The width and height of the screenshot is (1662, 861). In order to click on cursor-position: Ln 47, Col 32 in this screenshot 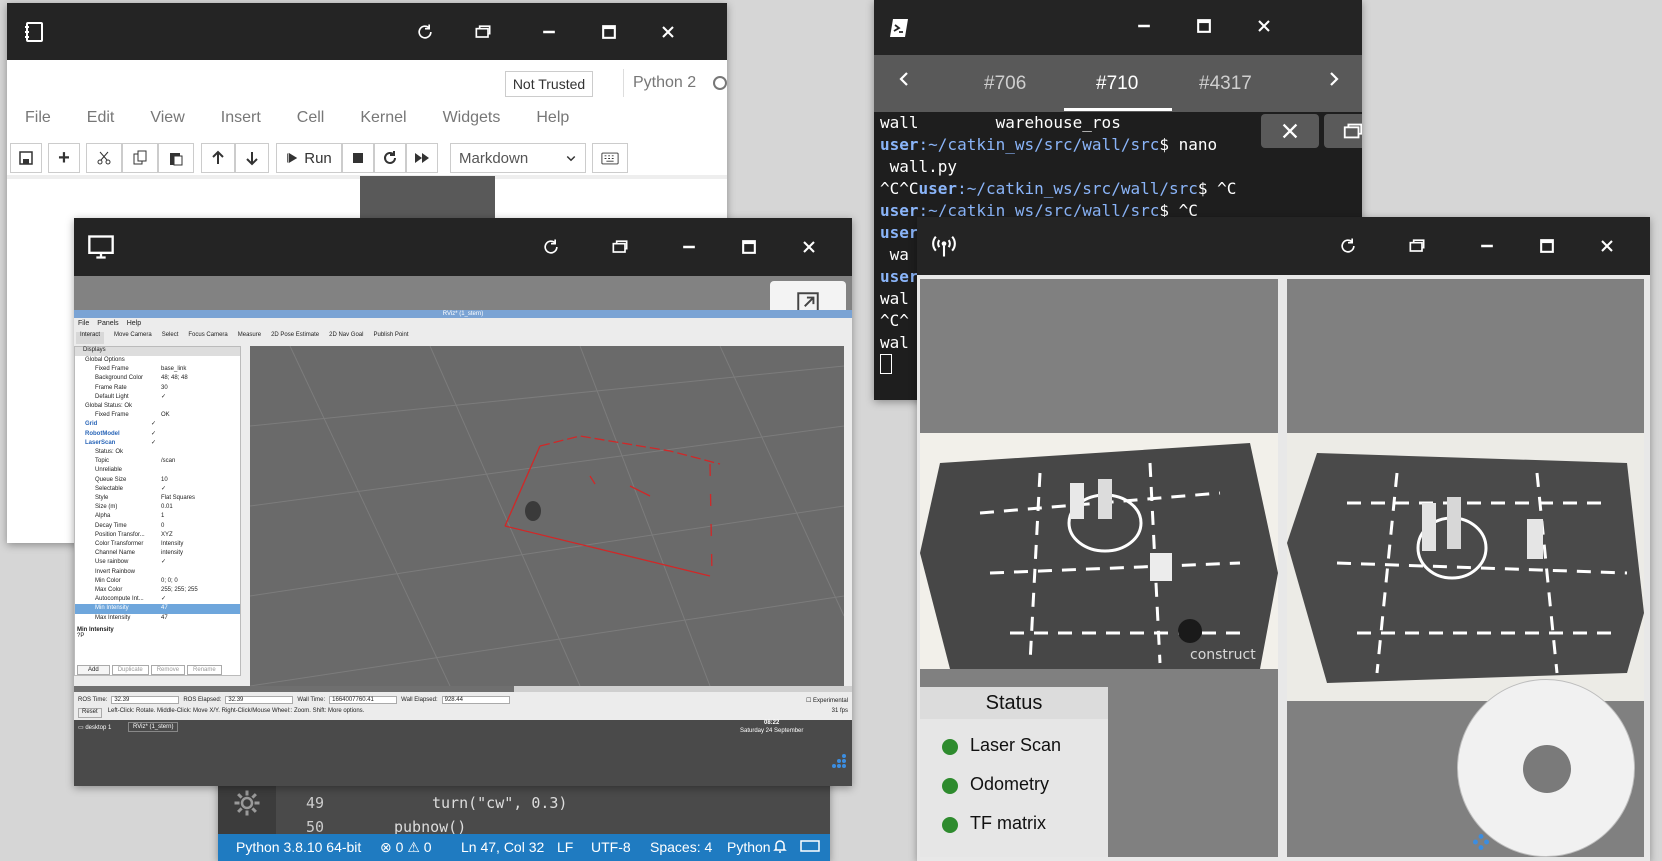, I will do `click(502, 847)`.